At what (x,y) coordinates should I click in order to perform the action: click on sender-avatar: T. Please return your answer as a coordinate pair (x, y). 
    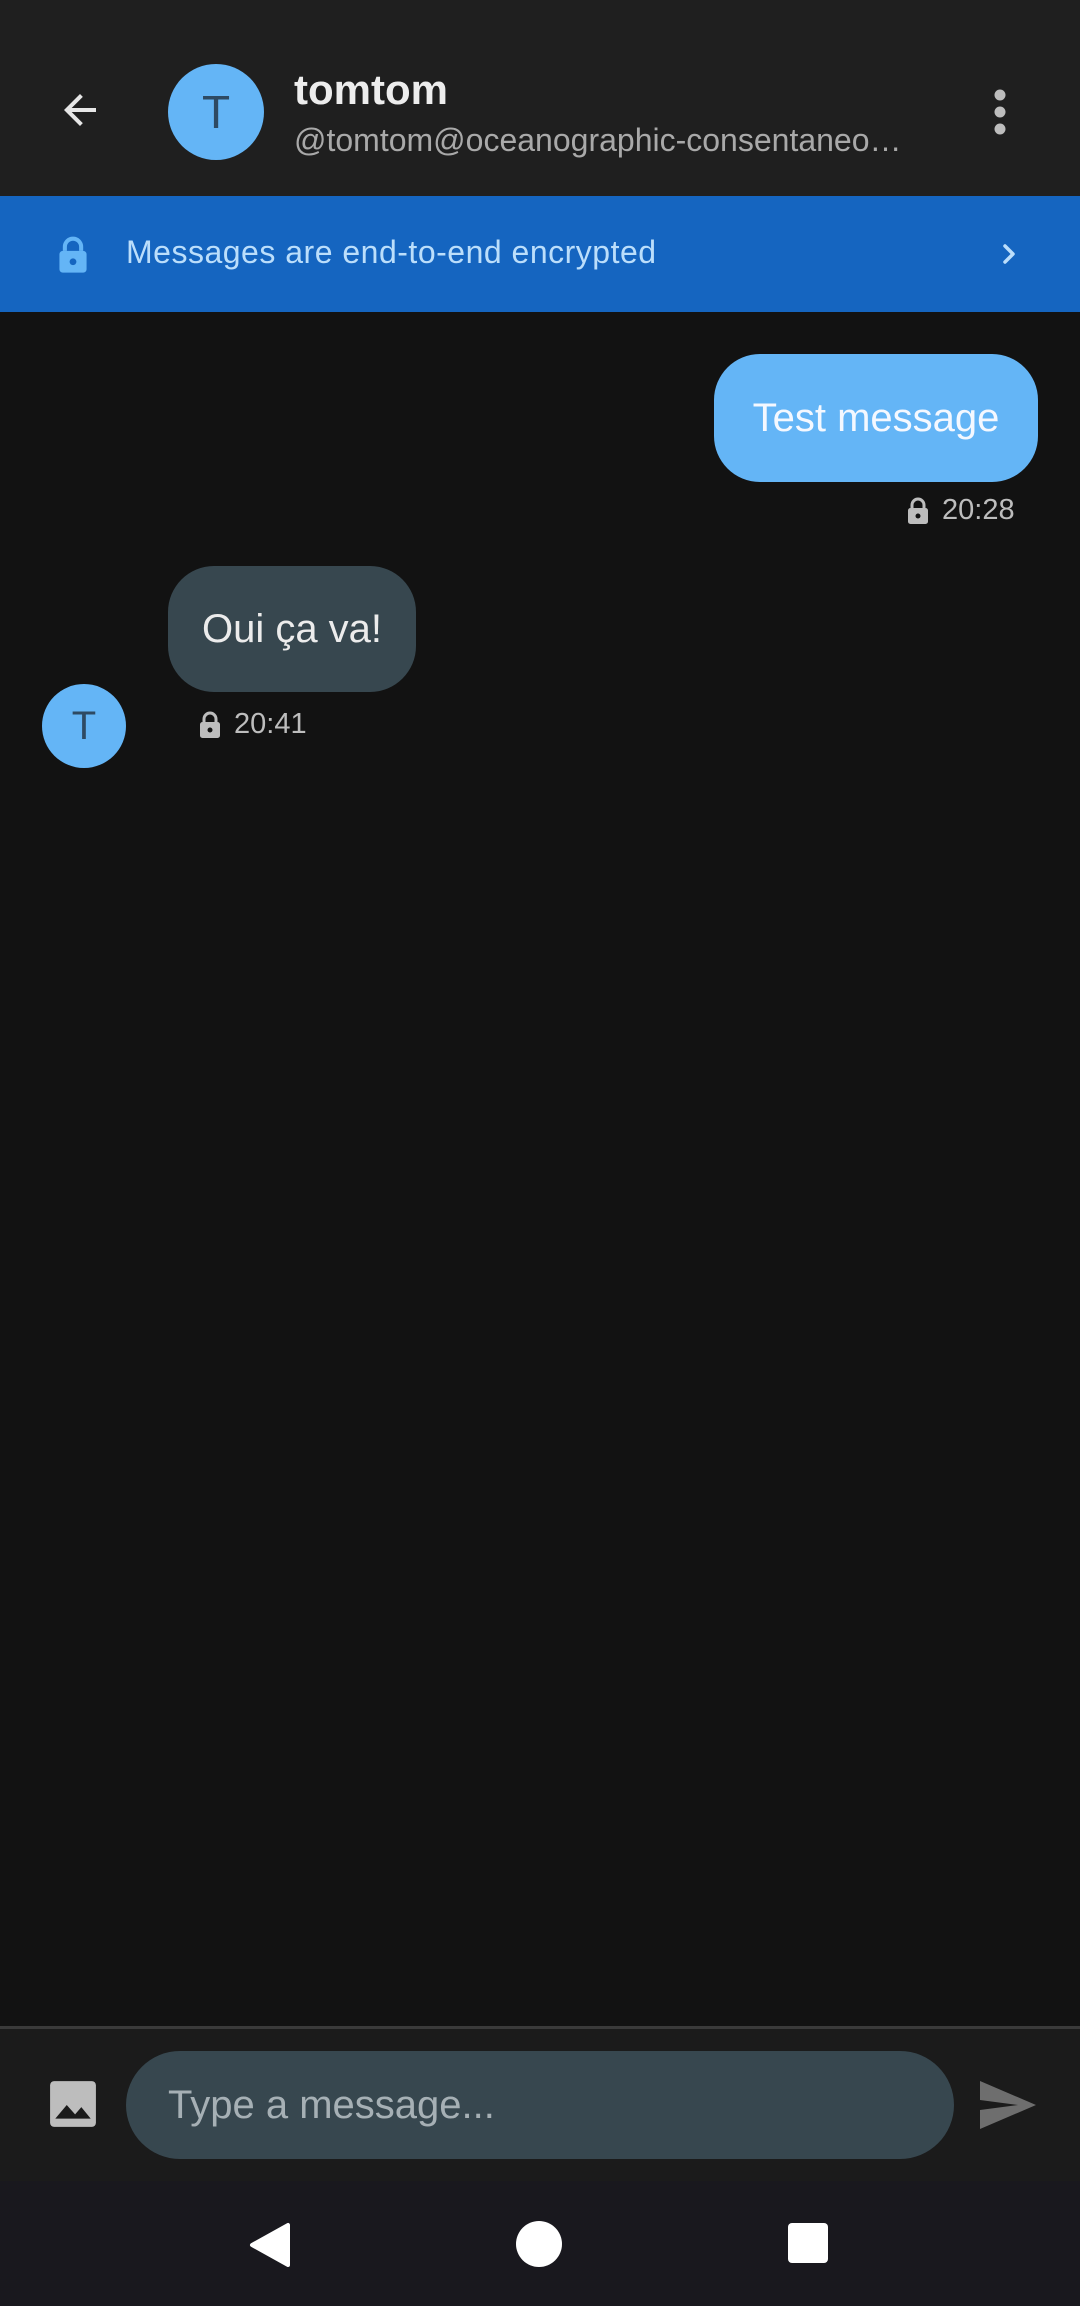
    Looking at the image, I should click on (84, 726).